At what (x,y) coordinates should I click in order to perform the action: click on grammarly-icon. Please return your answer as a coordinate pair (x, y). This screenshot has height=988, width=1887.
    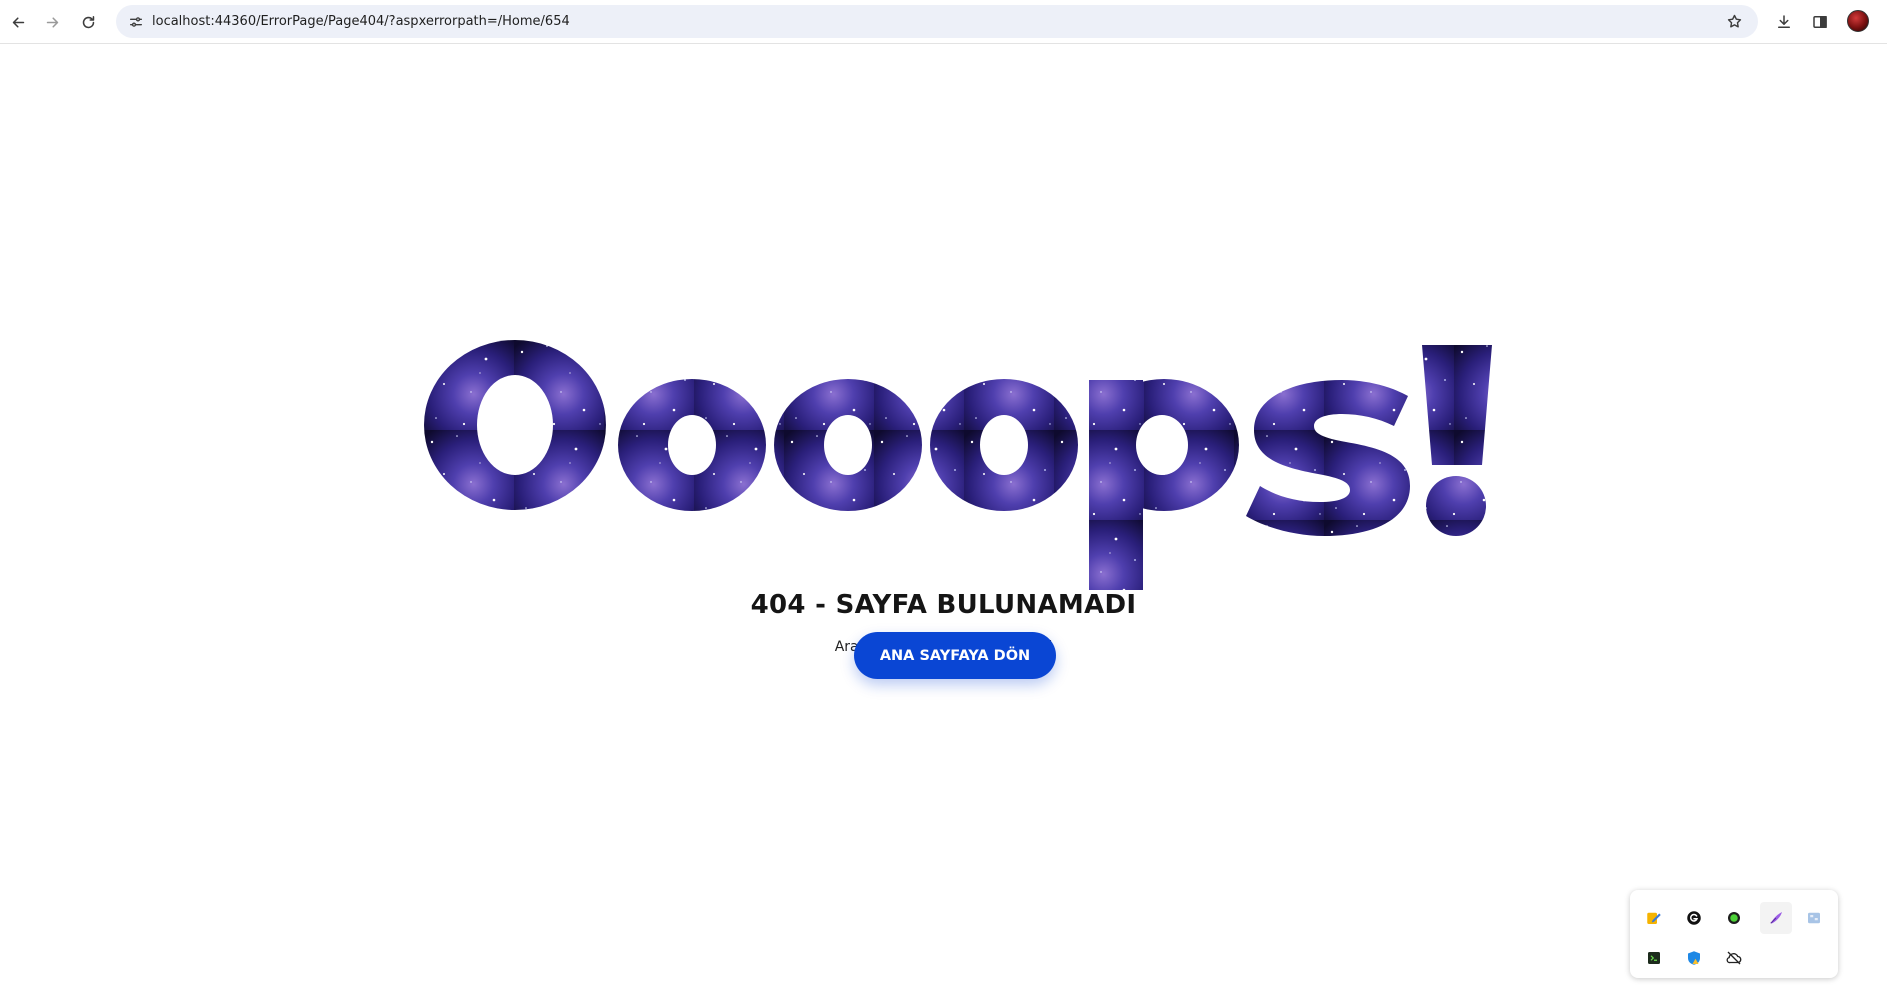
    Looking at the image, I should click on (1694, 918).